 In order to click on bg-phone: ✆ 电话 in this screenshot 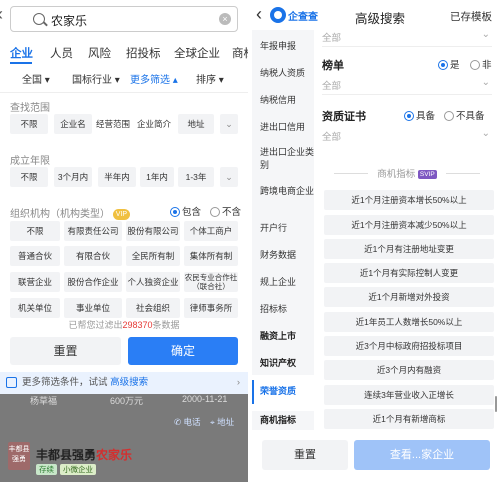, I will do `click(187, 422)`.